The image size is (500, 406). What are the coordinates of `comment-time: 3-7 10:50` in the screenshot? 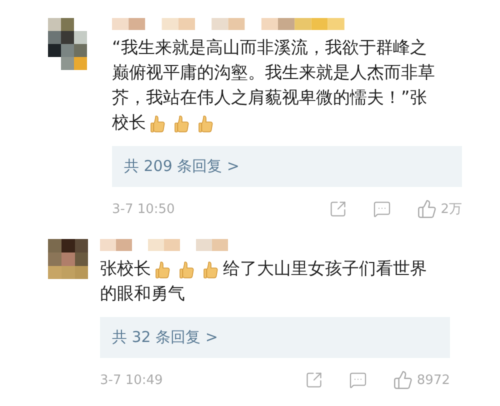 It's located at (144, 209).